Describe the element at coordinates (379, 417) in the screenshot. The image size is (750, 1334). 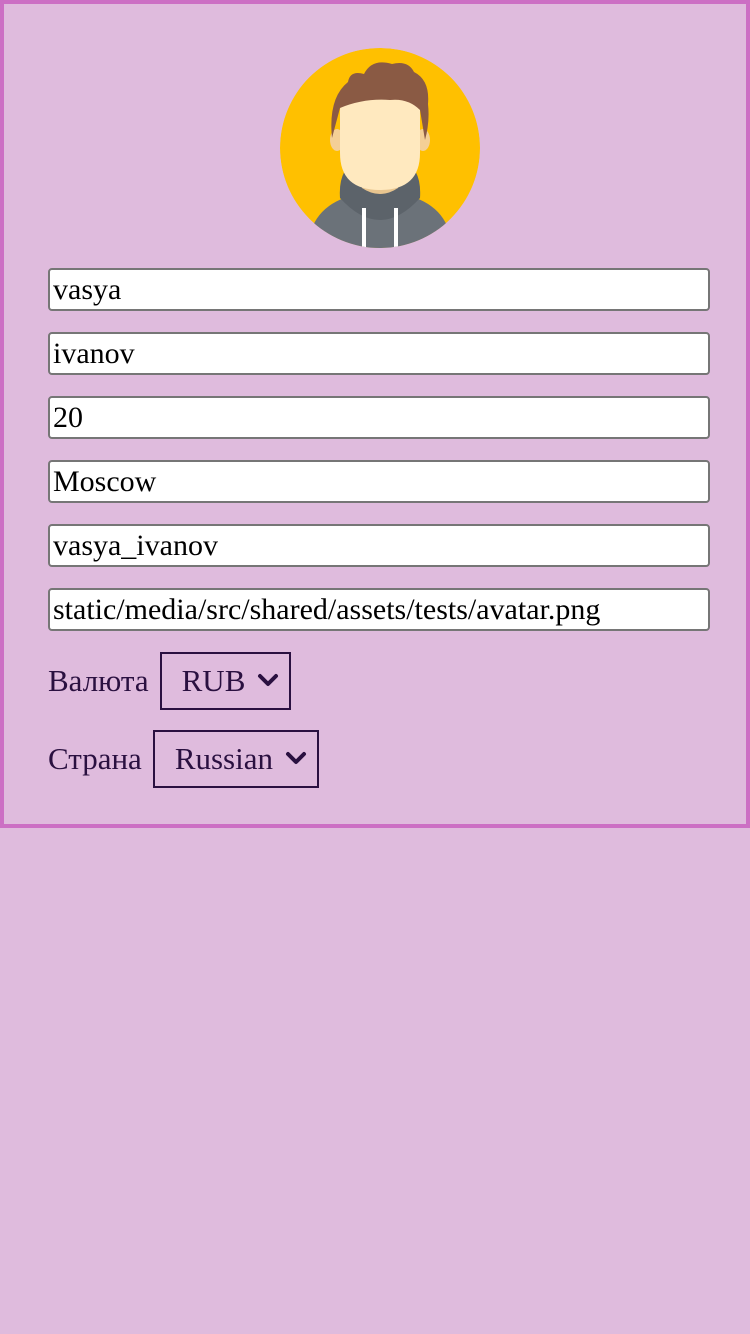
I see `age-input` at that location.